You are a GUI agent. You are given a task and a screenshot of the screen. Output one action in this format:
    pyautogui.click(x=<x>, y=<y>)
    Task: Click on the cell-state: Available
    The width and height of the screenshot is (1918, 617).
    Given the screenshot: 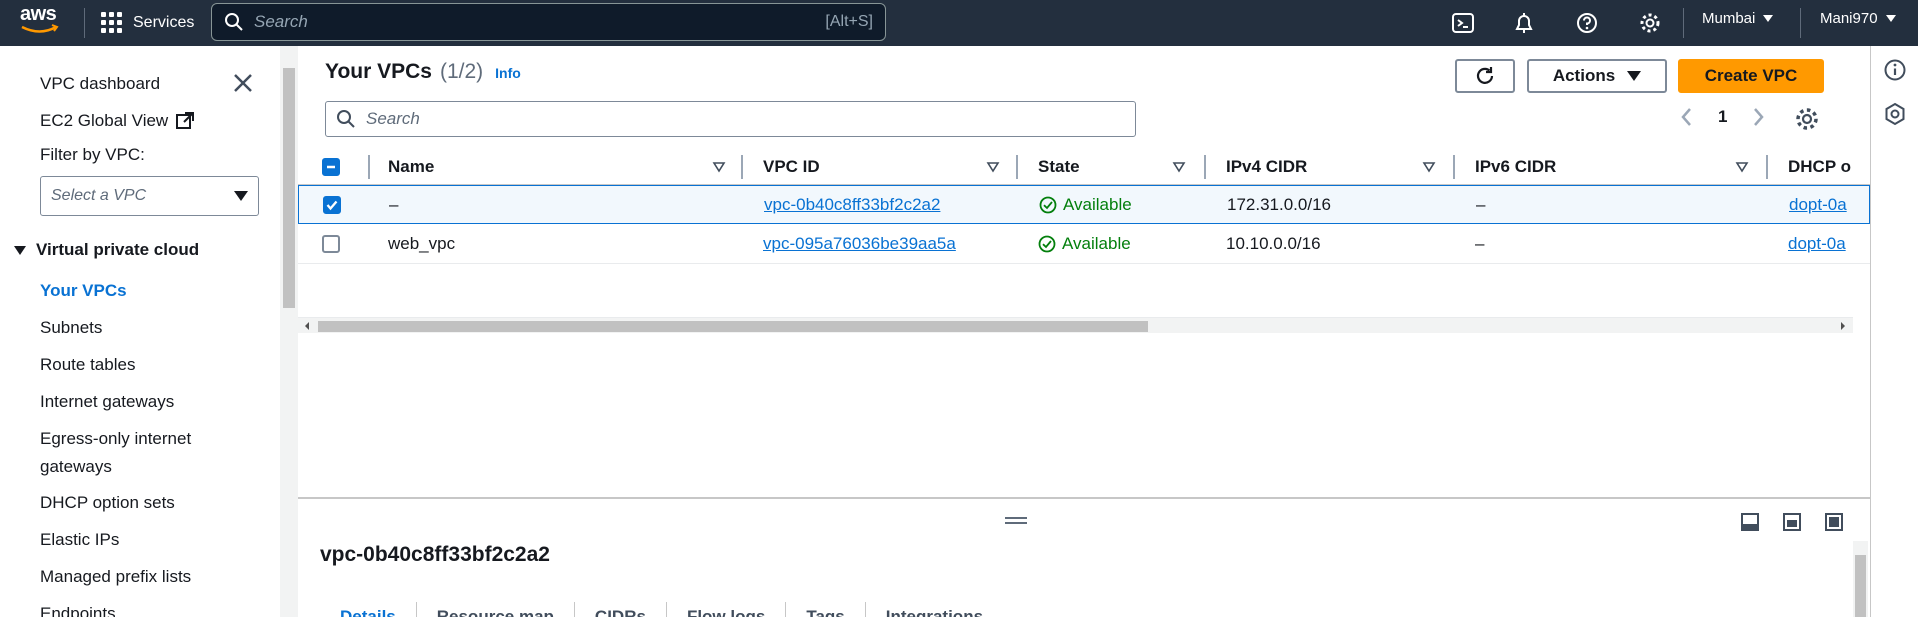 What is the action you would take?
    pyautogui.click(x=1084, y=244)
    